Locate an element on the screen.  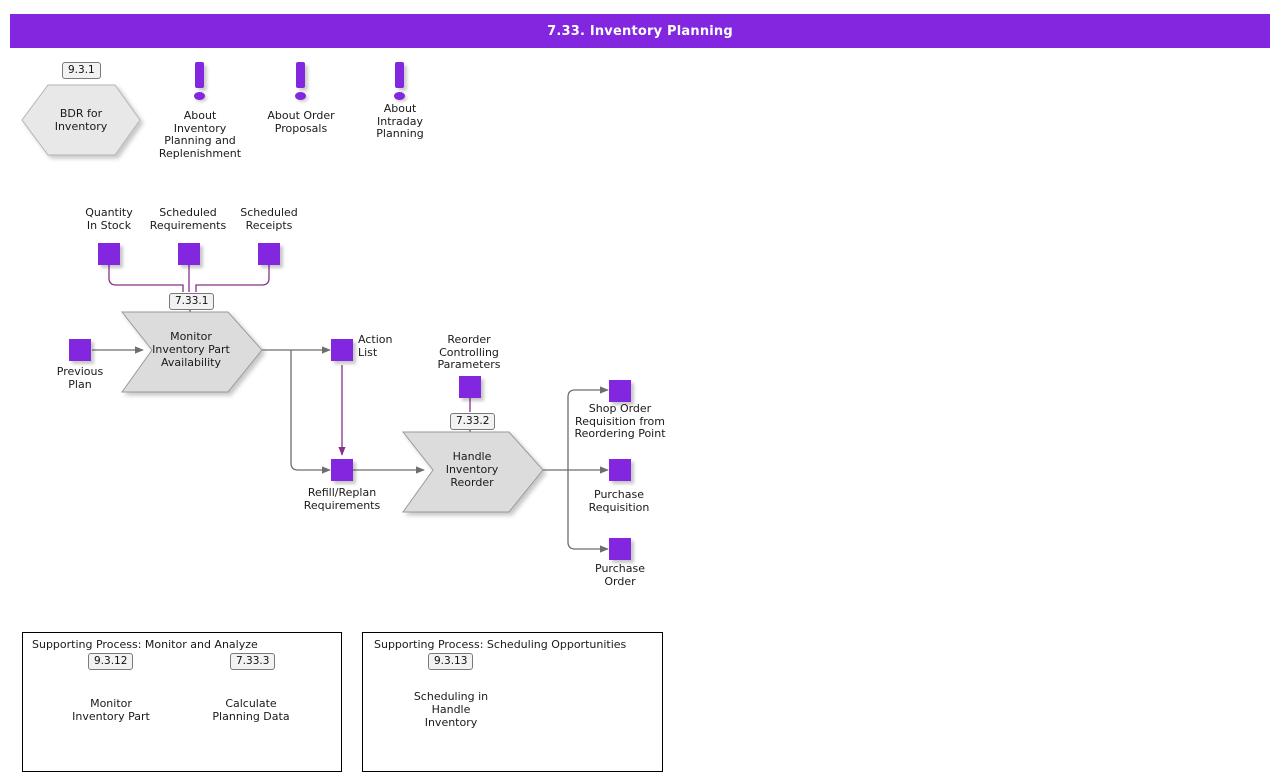
data-object-purchase-requisition is located at coordinates (620, 470).